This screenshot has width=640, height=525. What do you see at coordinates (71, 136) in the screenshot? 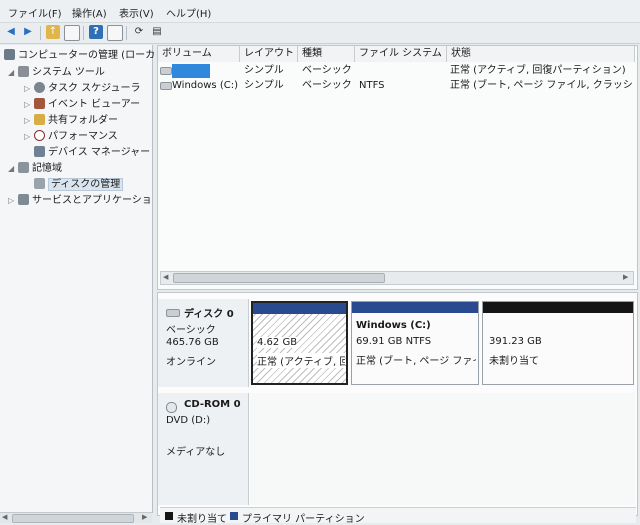
I see `tree-item-performance: ▷ パフォーマンス` at bounding box center [71, 136].